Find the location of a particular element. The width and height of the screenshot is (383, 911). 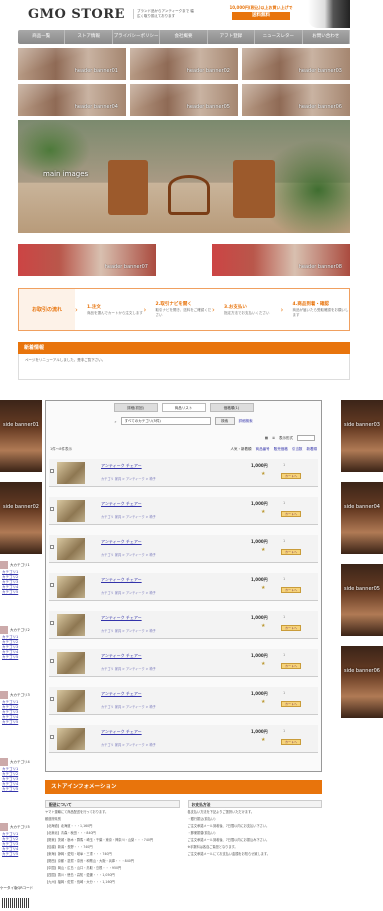

sort-link: 販売価格 is located at coordinates (281, 449).